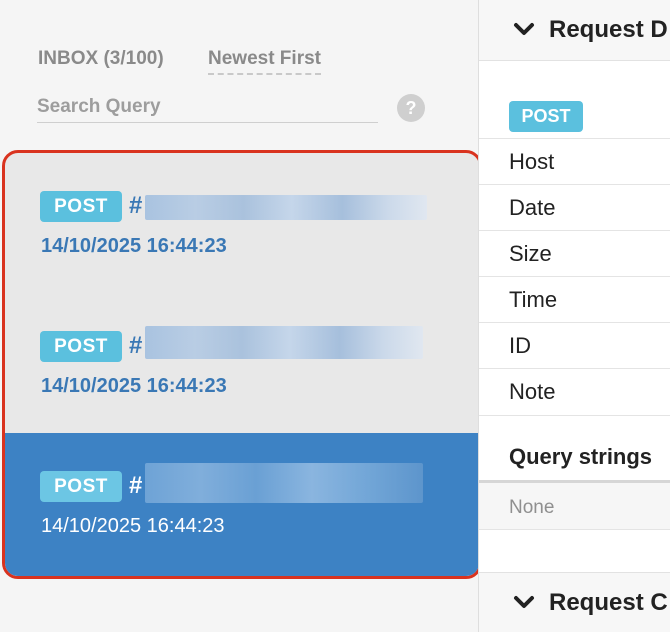 The width and height of the screenshot is (670, 632). What do you see at coordinates (264, 61) in the screenshot?
I see `sort-order-toggle: Newest First` at bounding box center [264, 61].